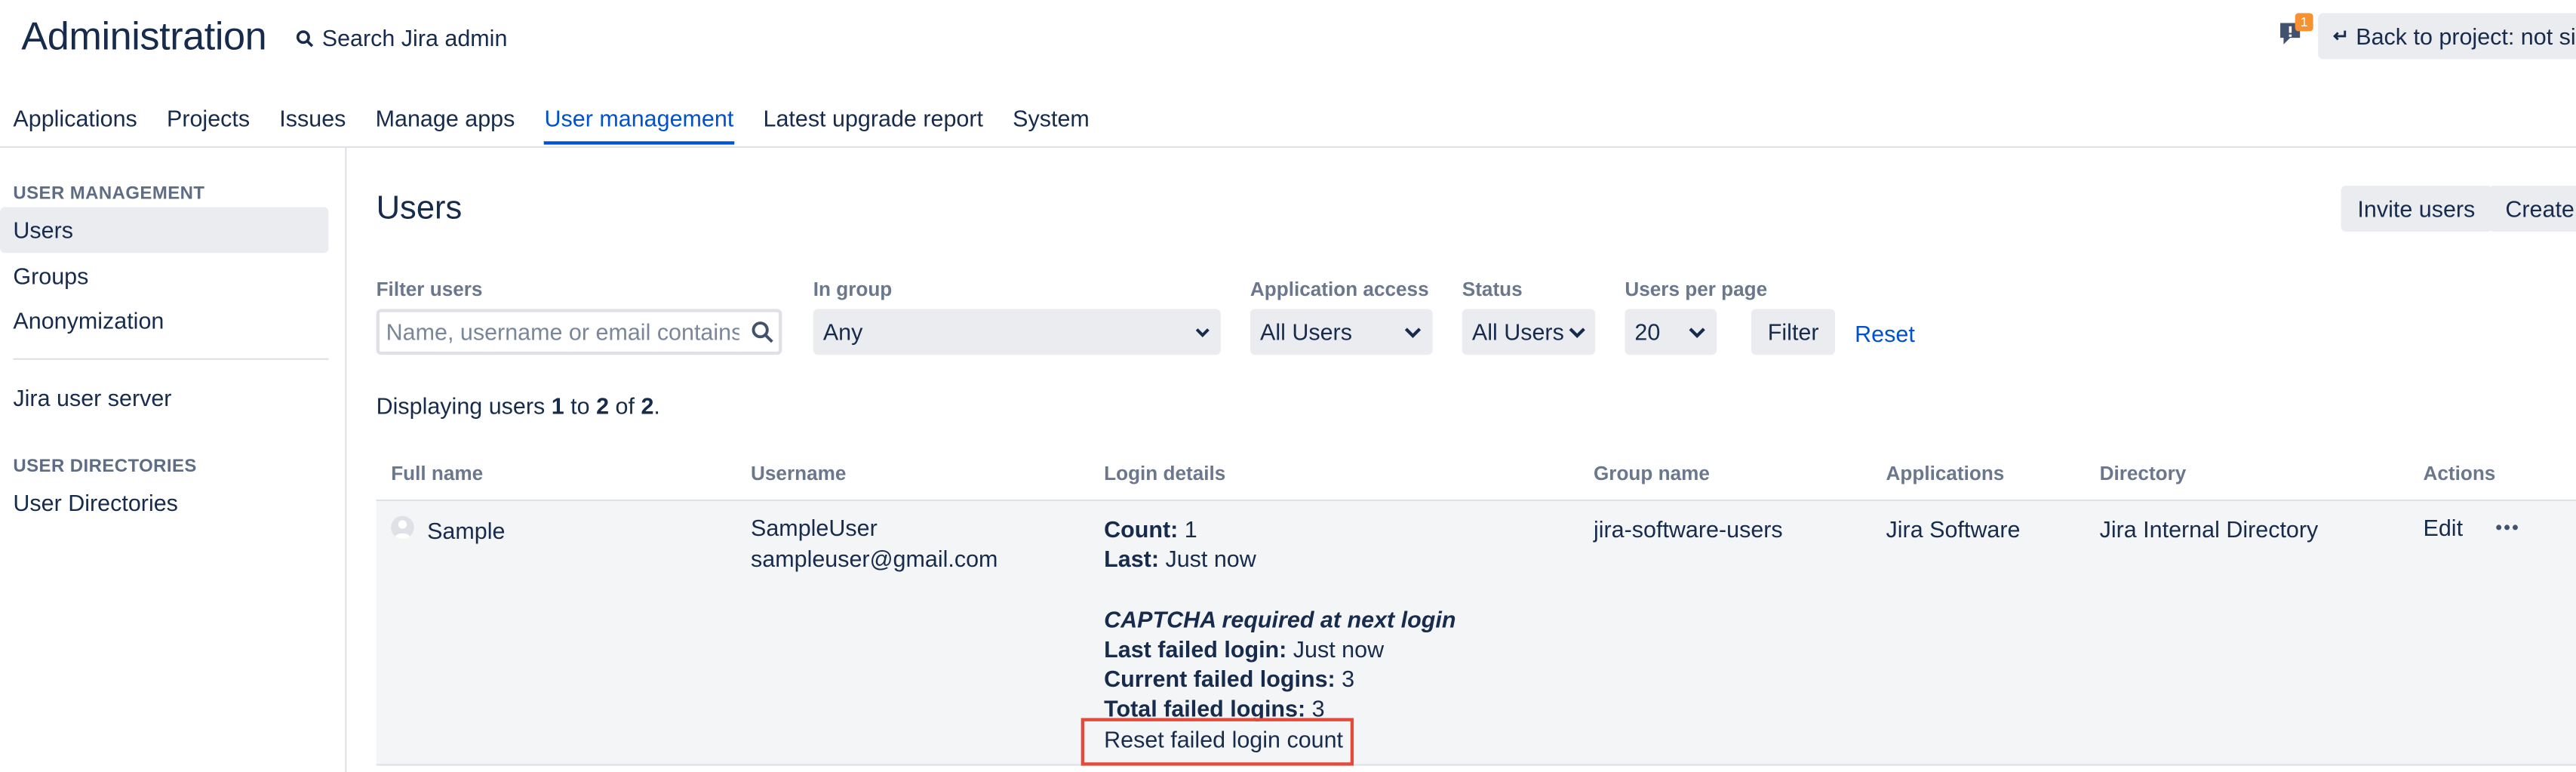 The height and width of the screenshot is (772, 2576). I want to click on filter-users-label: Filter users, so click(429, 289).